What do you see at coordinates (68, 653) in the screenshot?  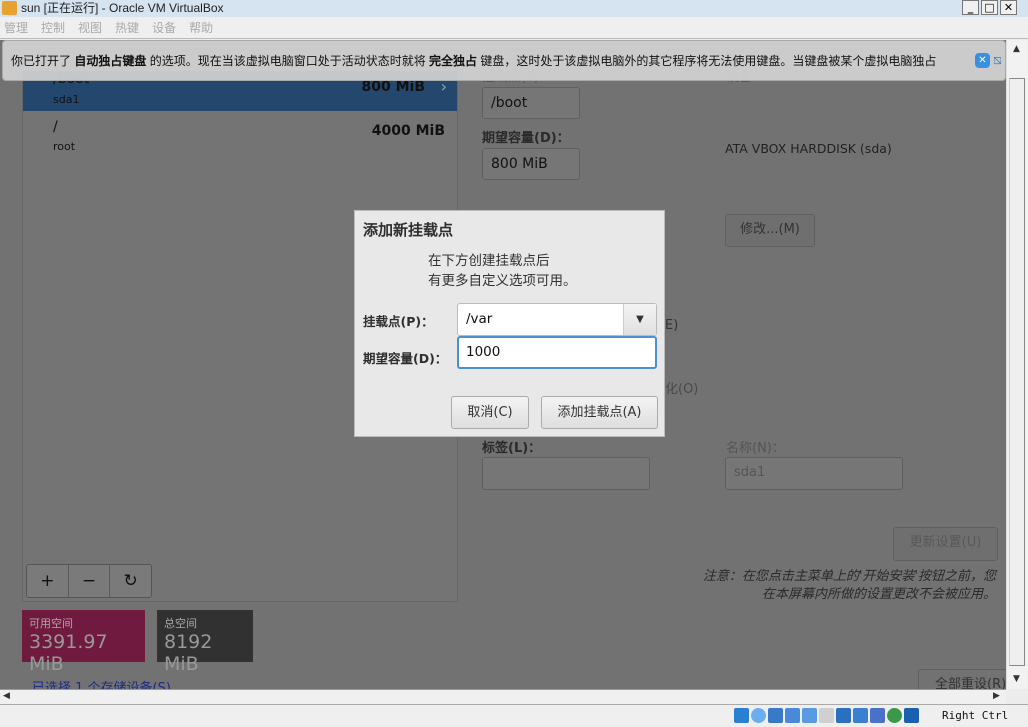 I see `available-space-value: 3391.97 MiB` at bounding box center [68, 653].